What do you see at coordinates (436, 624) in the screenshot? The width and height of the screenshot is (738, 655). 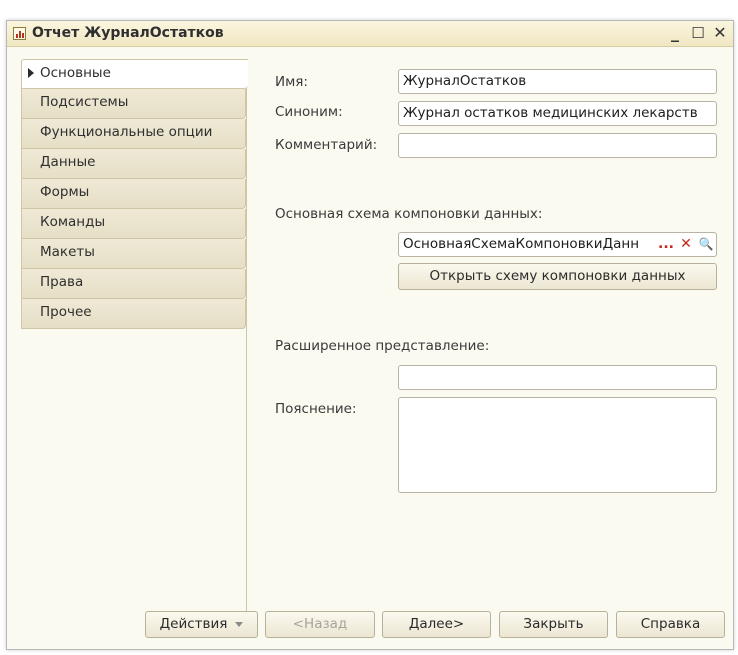 I see `next-button: Далее>` at bounding box center [436, 624].